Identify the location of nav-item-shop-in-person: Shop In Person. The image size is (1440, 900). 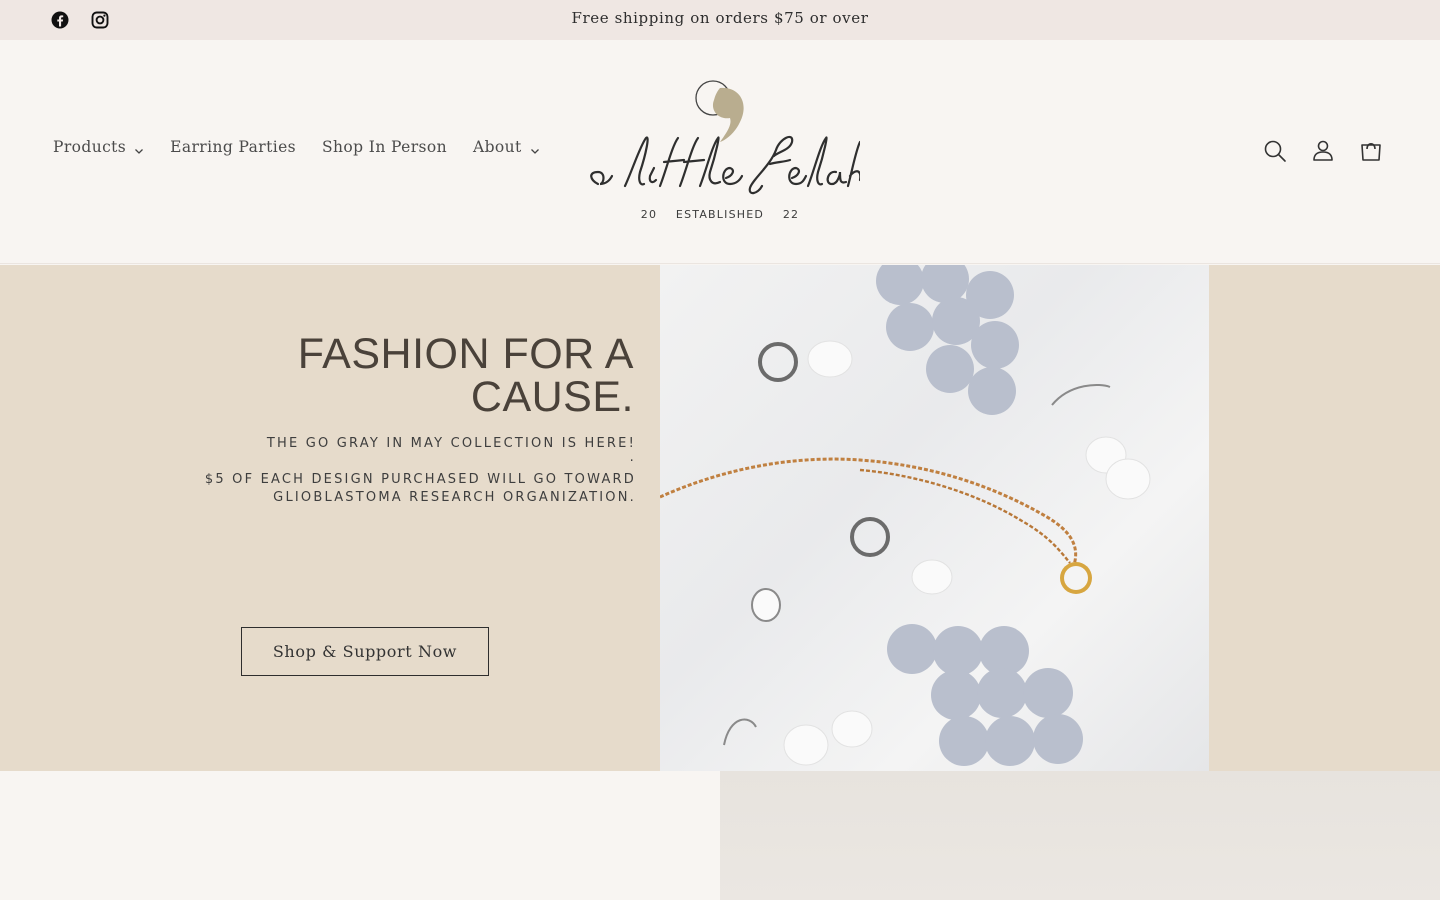
(384, 147).